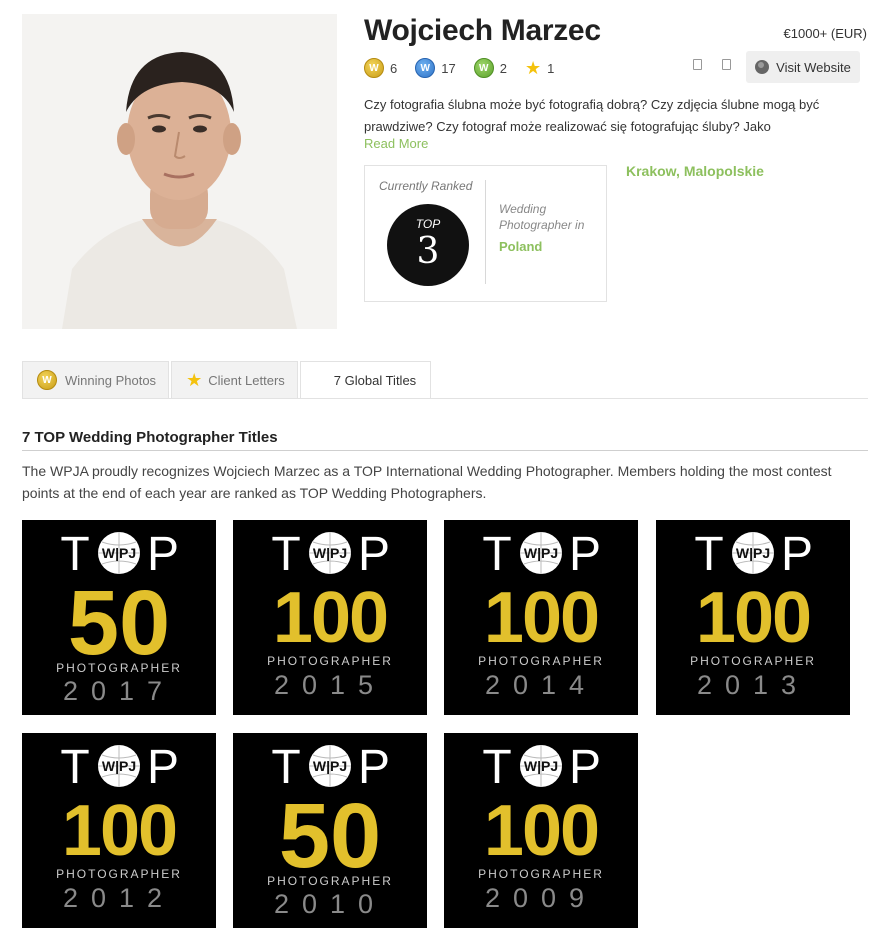 The height and width of the screenshot is (950, 873). Describe the element at coordinates (551, 68) in the screenshot. I see `star-badge-count-value: 1` at that location.